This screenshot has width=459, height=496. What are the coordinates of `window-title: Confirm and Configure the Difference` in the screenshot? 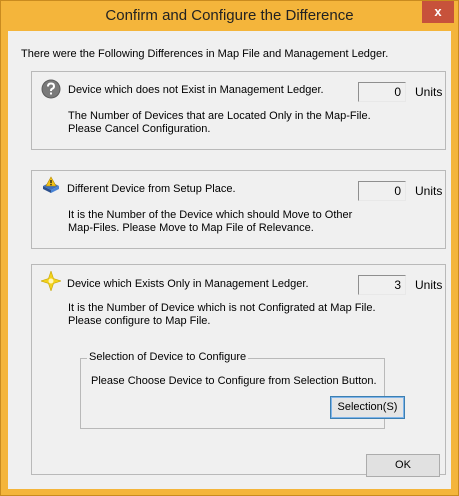 It's located at (229, 15).